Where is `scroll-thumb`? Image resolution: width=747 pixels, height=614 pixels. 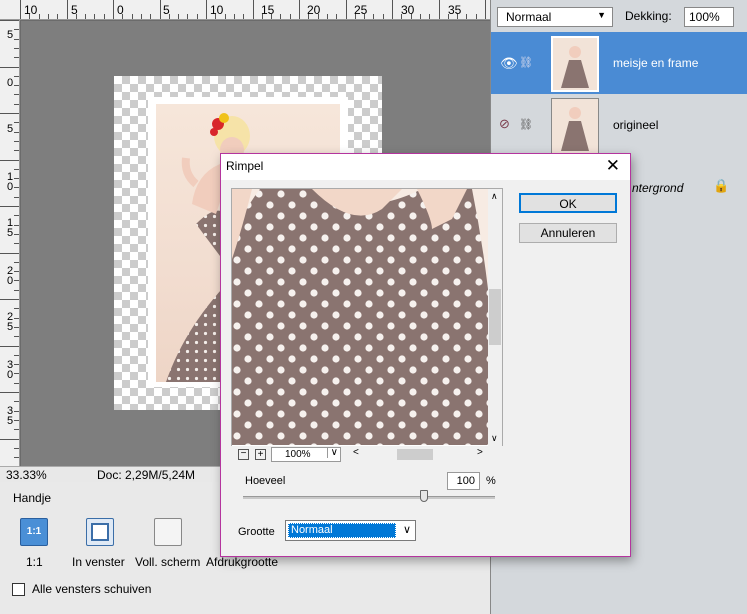 scroll-thumb is located at coordinates (495, 317).